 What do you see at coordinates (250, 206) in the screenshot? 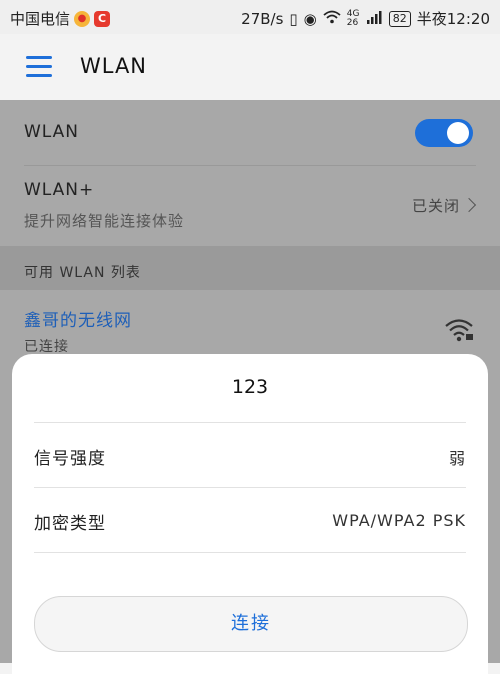
I see `wlan-plus-row: WLAN+ 提升网络智能连接体验 已关闭` at bounding box center [250, 206].